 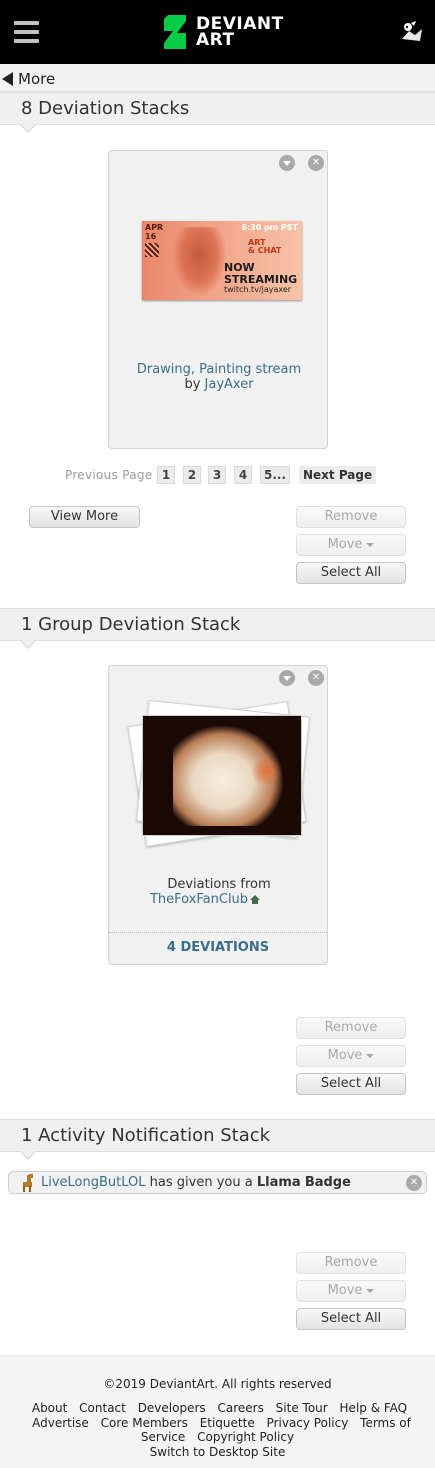 What do you see at coordinates (60, 1423) in the screenshot?
I see `footer-link-advertise: Advertise` at bounding box center [60, 1423].